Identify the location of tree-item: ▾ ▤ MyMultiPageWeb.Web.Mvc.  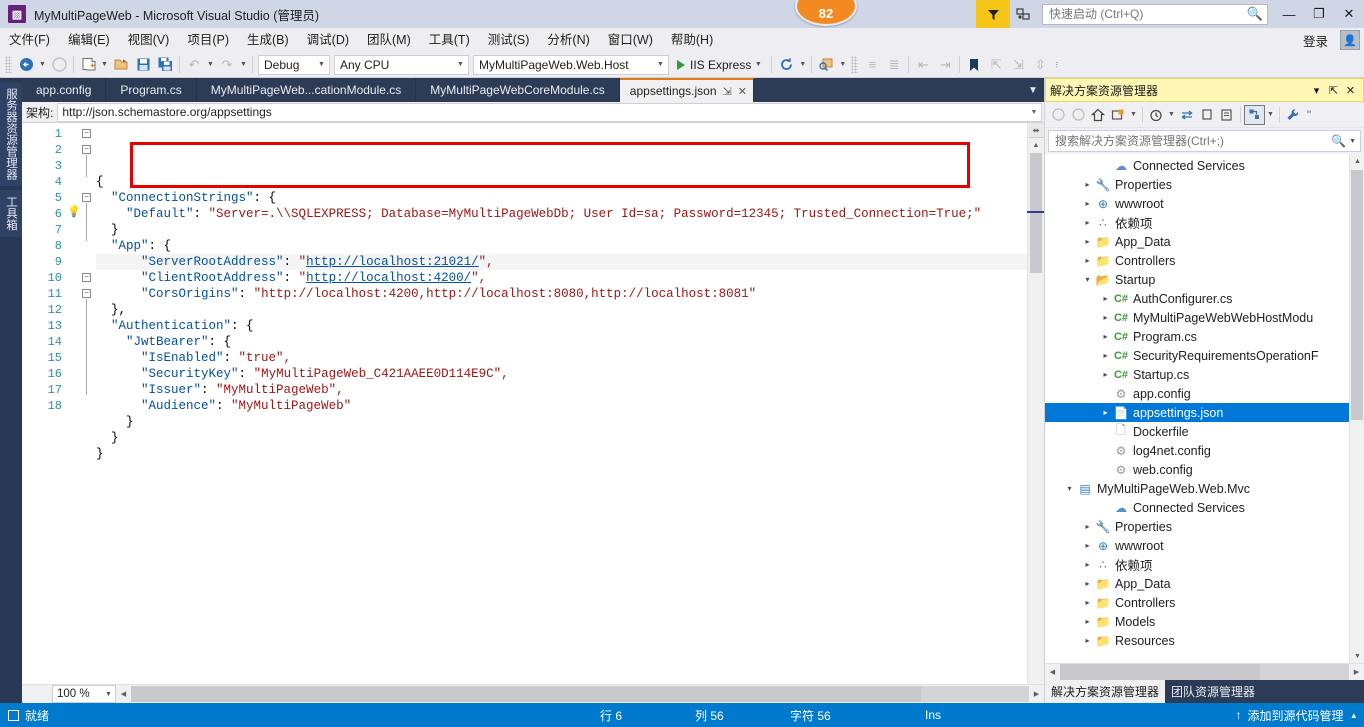
(1204, 488).